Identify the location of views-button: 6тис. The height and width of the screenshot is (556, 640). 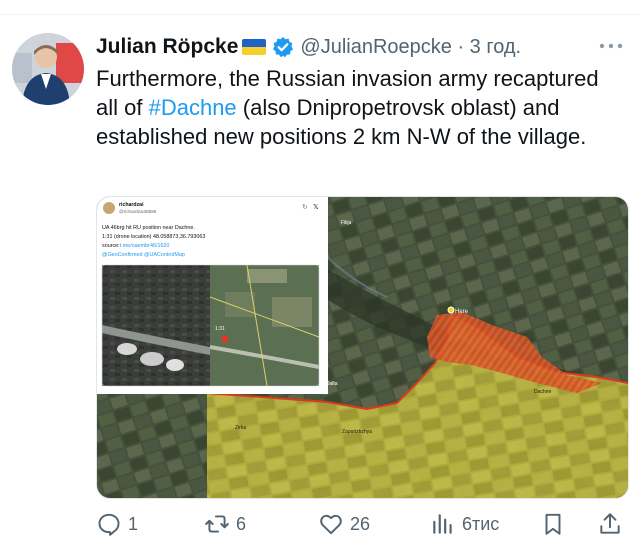
(464, 524).